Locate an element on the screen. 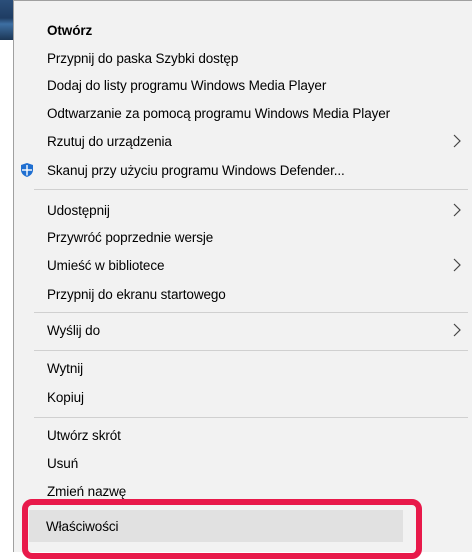  menu-item-label: Zmień nazwę is located at coordinates (87, 491).